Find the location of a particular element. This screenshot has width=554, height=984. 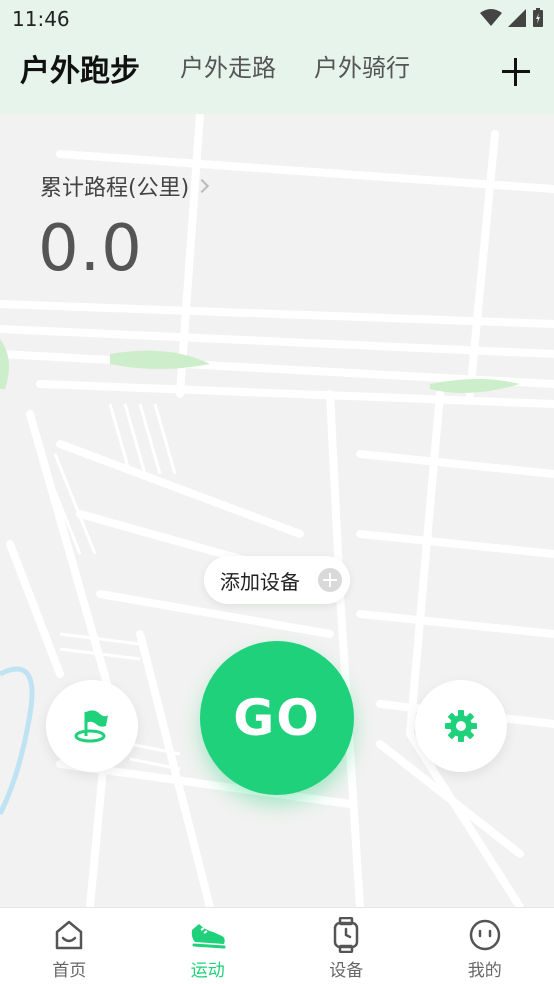

sport-mode-header: 户外跑步 户外走路 户外骑行 is located at coordinates (277, 75).